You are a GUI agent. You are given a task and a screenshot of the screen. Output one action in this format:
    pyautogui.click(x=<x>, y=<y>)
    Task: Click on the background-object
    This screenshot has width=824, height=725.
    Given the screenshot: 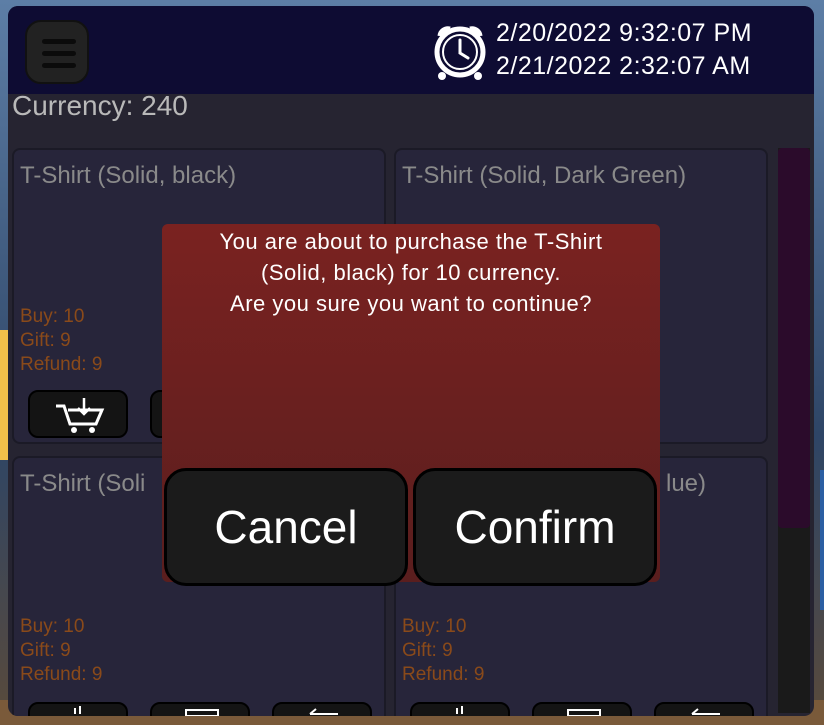 What is the action you would take?
    pyautogui.click(x=822, y=540)
    